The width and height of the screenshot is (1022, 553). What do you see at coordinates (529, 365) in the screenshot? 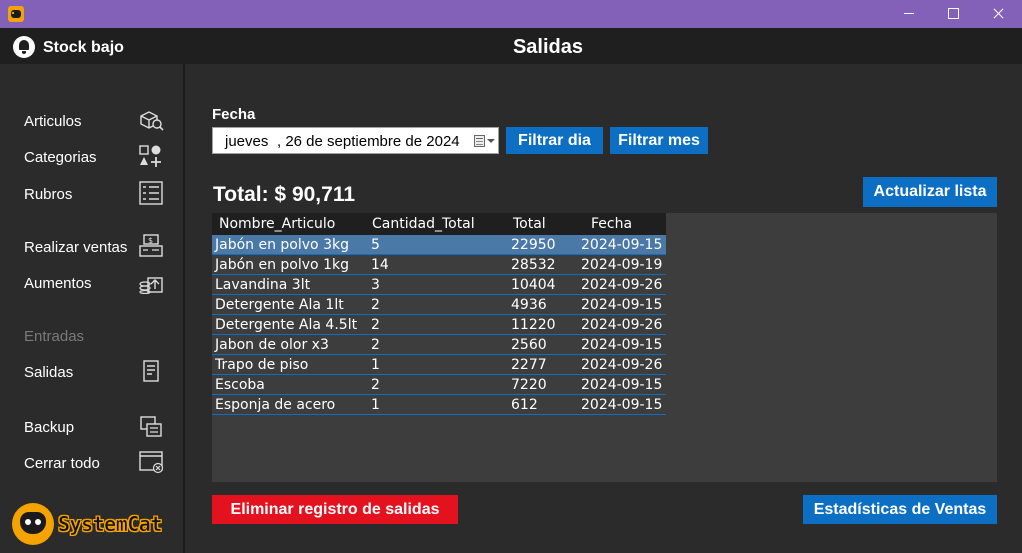
I see `table-cell: 2277` at bounding box center [529, 365].